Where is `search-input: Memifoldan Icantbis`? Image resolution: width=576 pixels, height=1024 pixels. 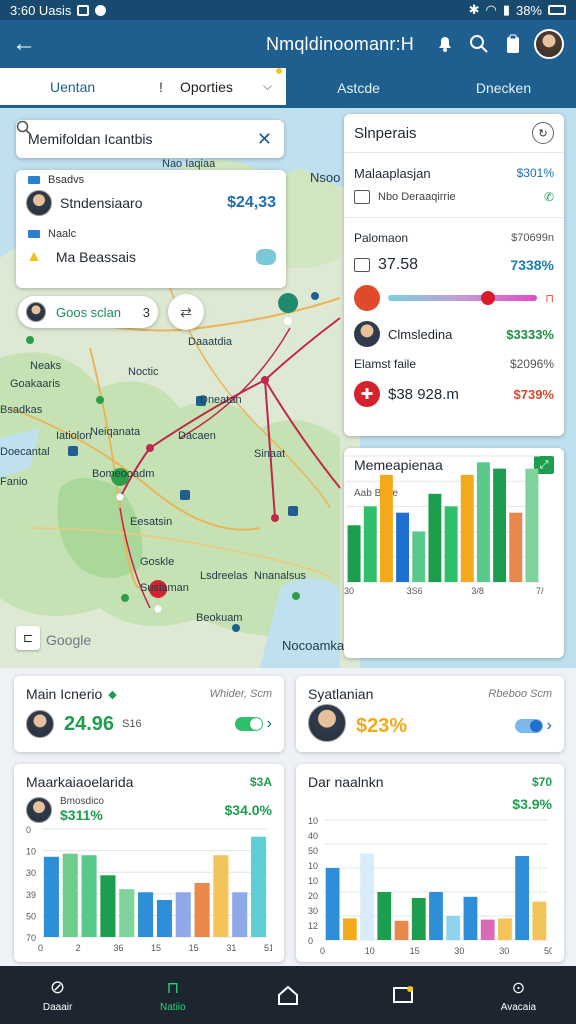
search-input: Memifoldan Icantbis is located at coordinates (90, 139).